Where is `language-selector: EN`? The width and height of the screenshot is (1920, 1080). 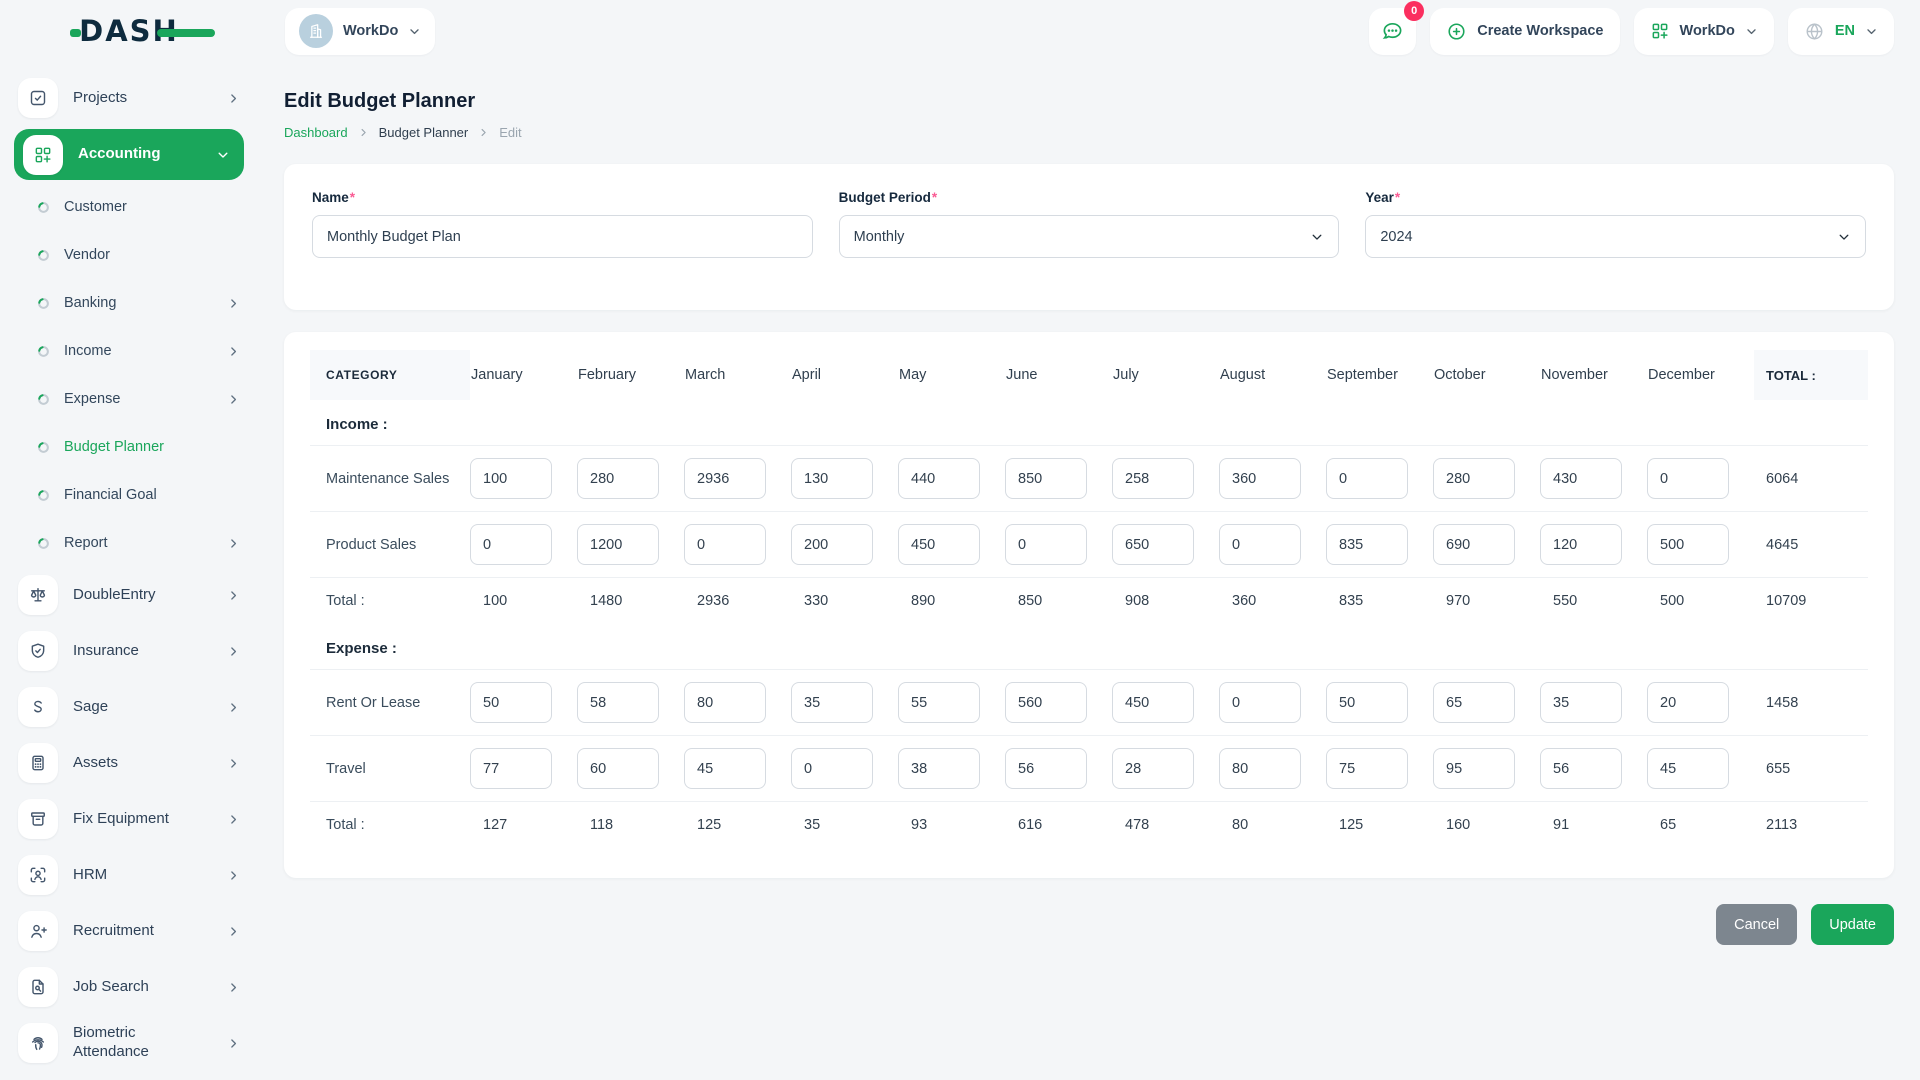 language-selector: EN is located at coordinates (1840, 31).